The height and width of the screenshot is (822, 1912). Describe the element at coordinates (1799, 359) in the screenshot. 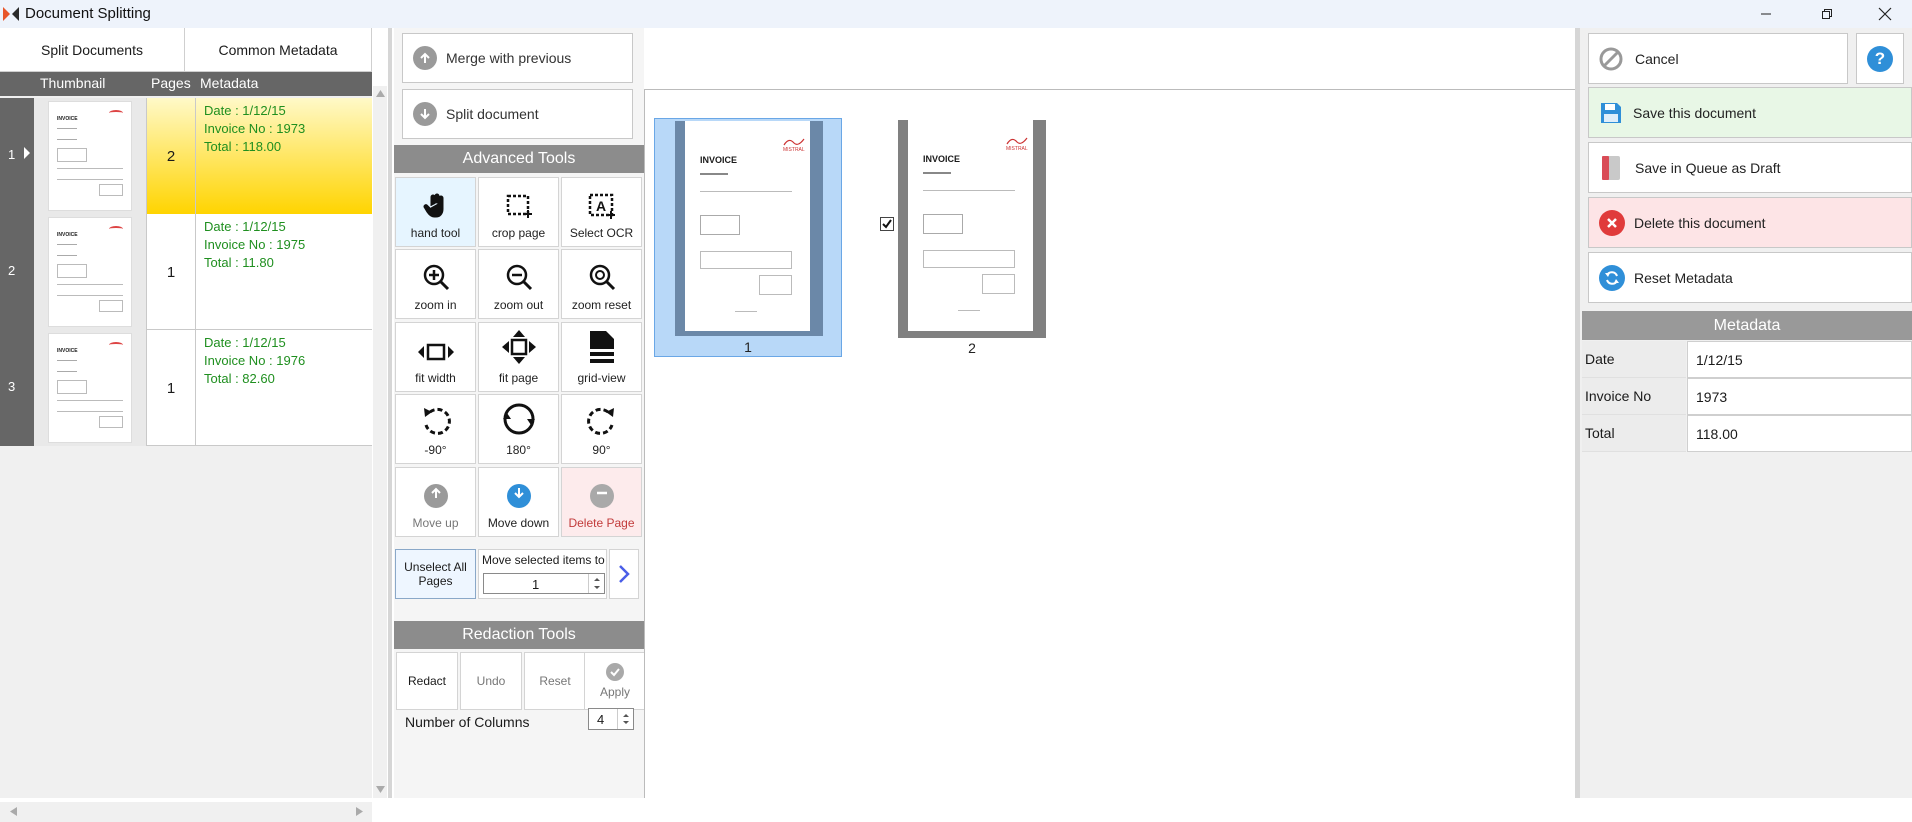

I see `metadata-field-input: 1/12/15` at that location.